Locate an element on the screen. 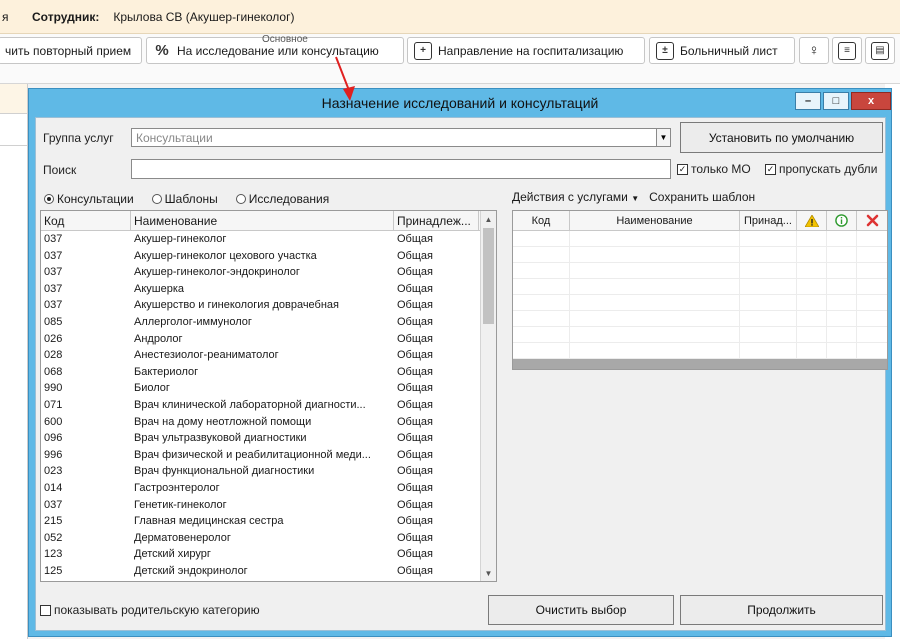 The width and height of the screenshot is (900, 639). document-add-icon: ≡ is located at coordinates (847, 50).